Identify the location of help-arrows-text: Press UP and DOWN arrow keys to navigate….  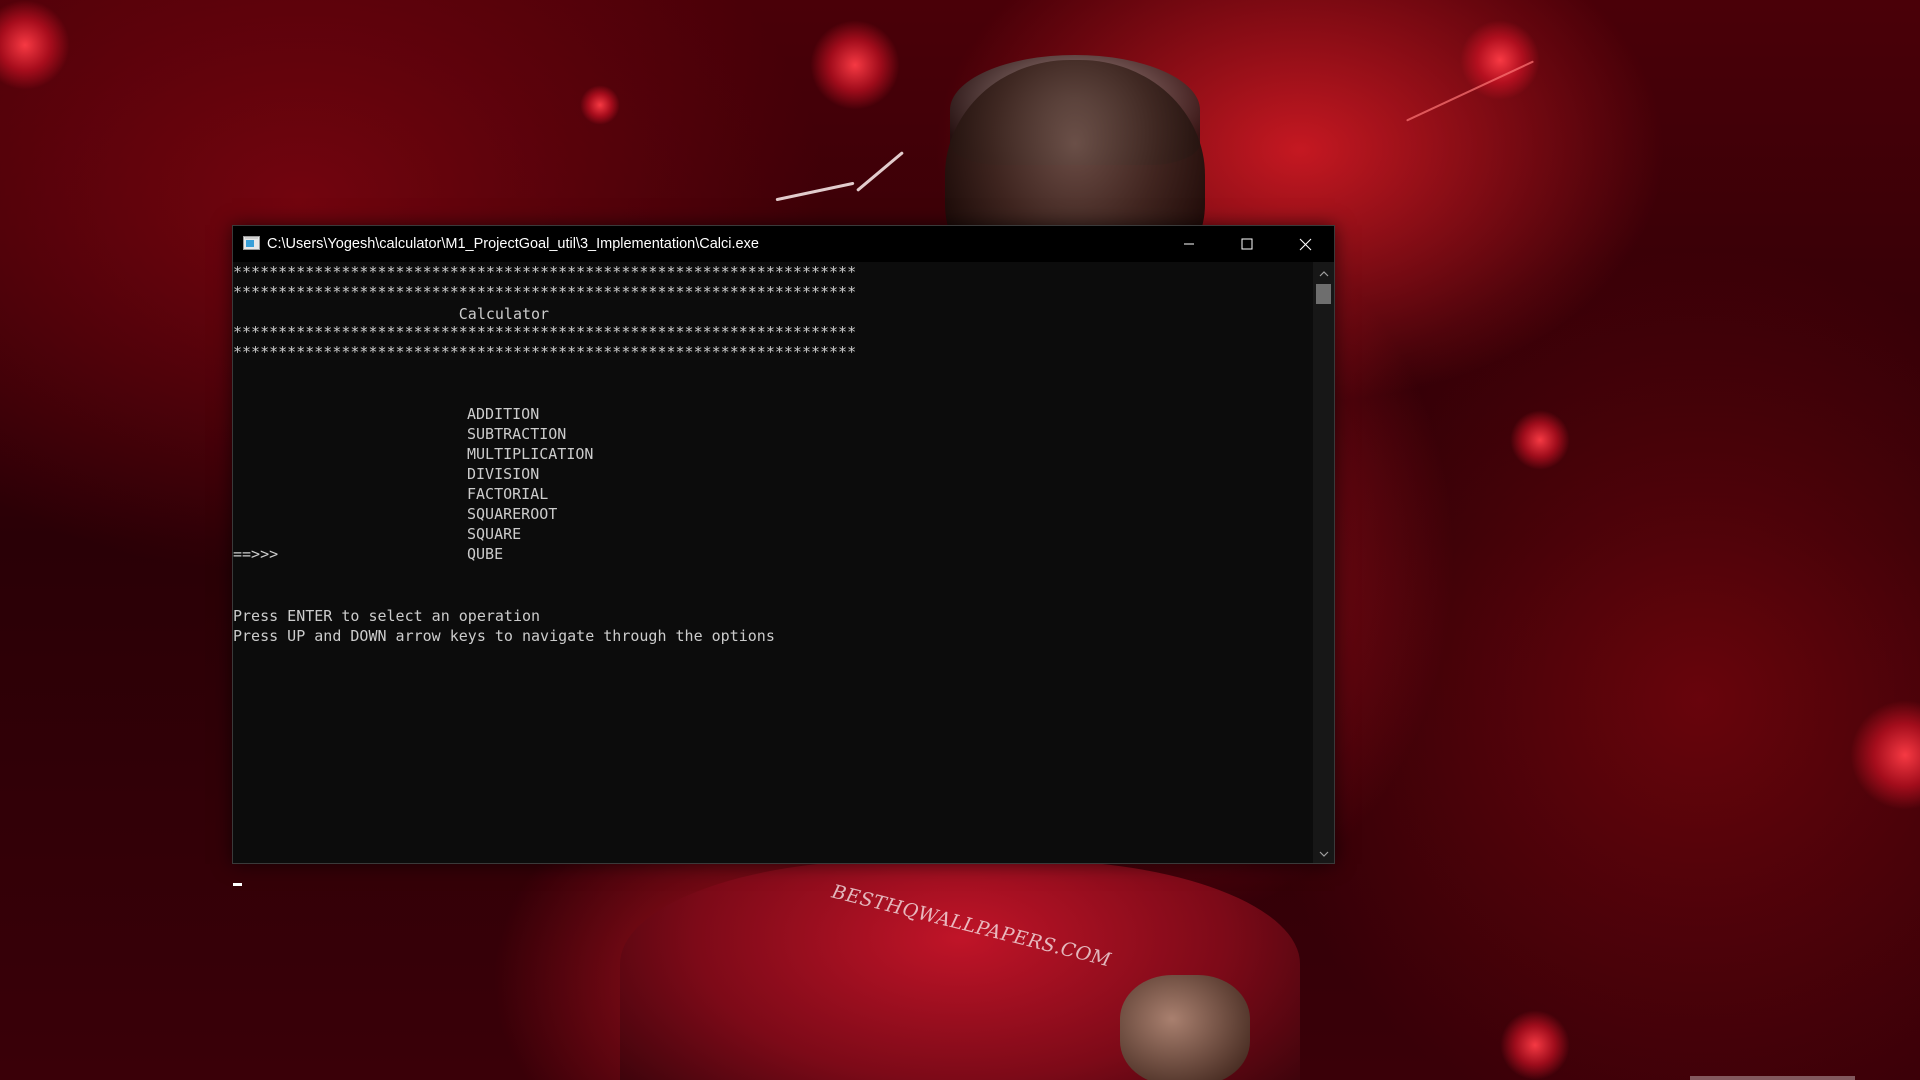
(504, 636).